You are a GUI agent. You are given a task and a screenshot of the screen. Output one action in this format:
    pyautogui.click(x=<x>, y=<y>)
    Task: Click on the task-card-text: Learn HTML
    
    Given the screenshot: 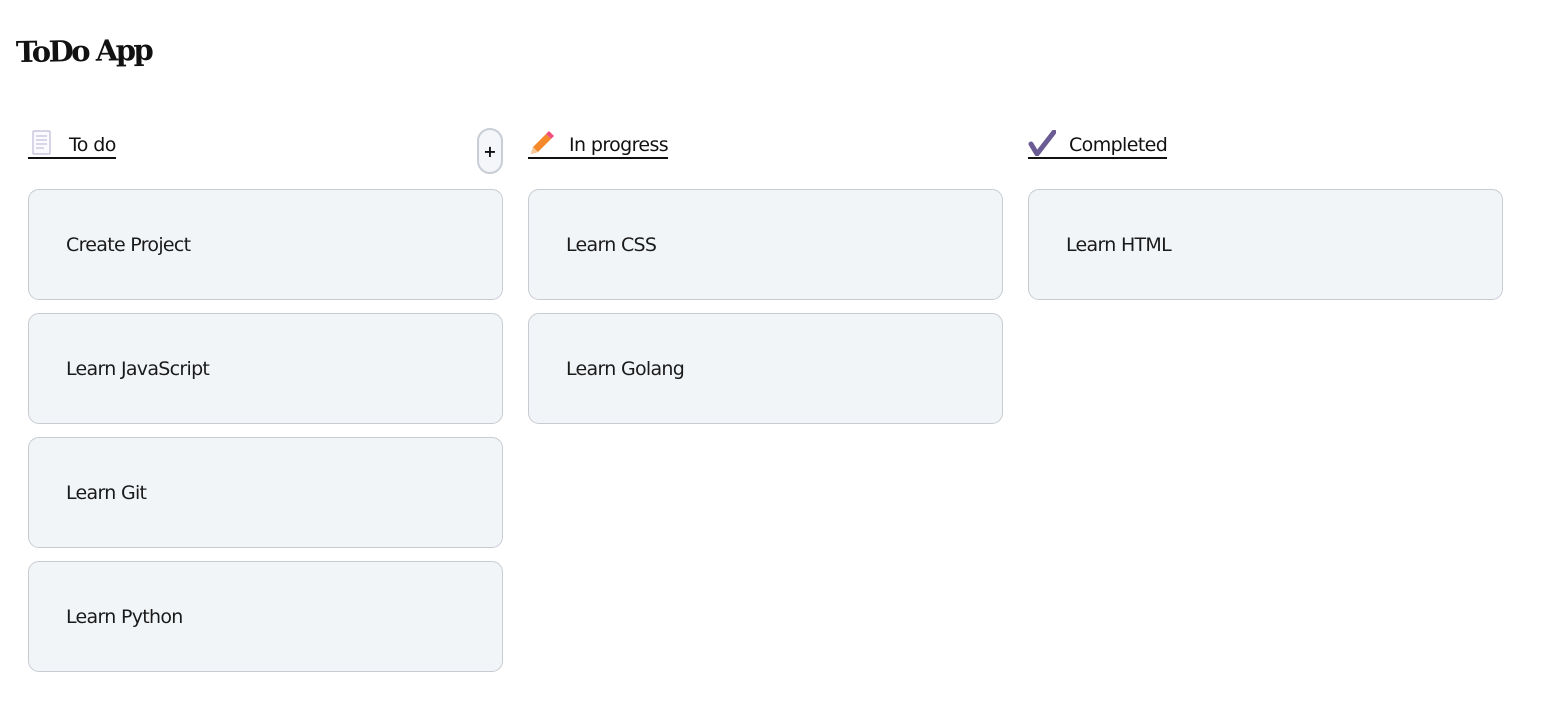 What is the action you would take?
    pyautogui.click(x=1119, y=244)
    